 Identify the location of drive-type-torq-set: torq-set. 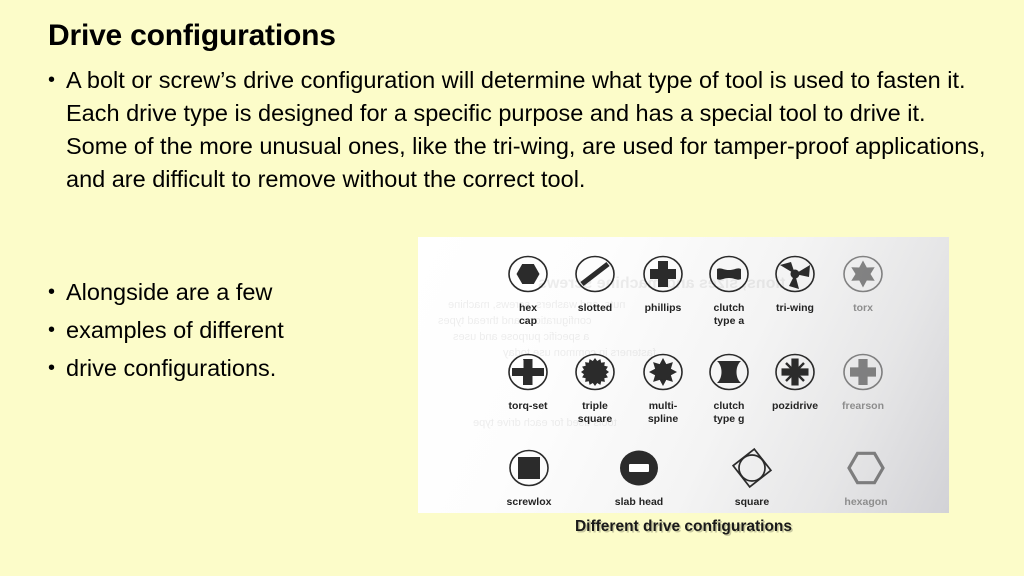
(528, 381).